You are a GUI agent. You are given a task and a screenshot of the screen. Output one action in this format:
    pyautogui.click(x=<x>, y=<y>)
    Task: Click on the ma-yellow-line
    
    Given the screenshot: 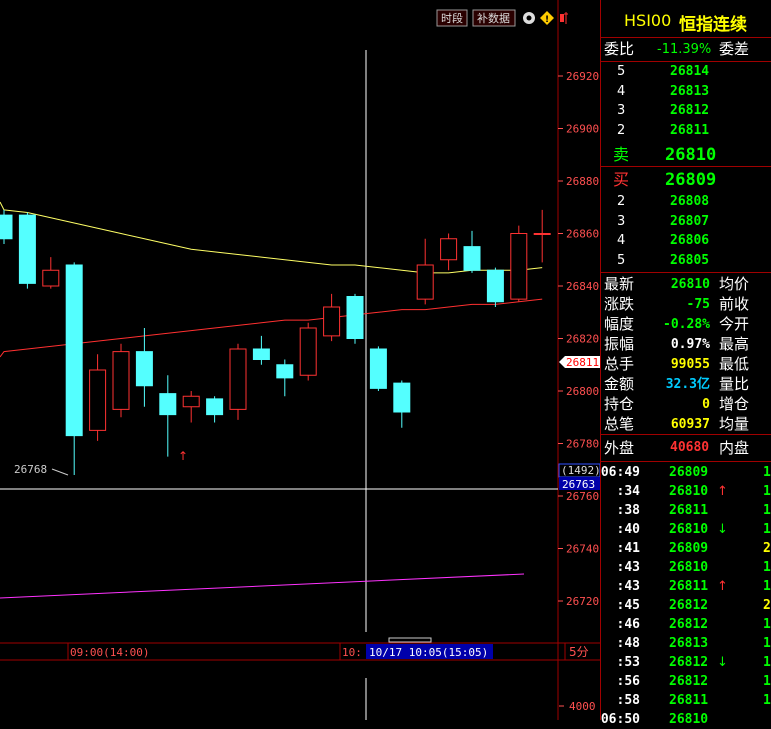 What is the action you would take?
    pyautogui.click(x=271, y=237)
    